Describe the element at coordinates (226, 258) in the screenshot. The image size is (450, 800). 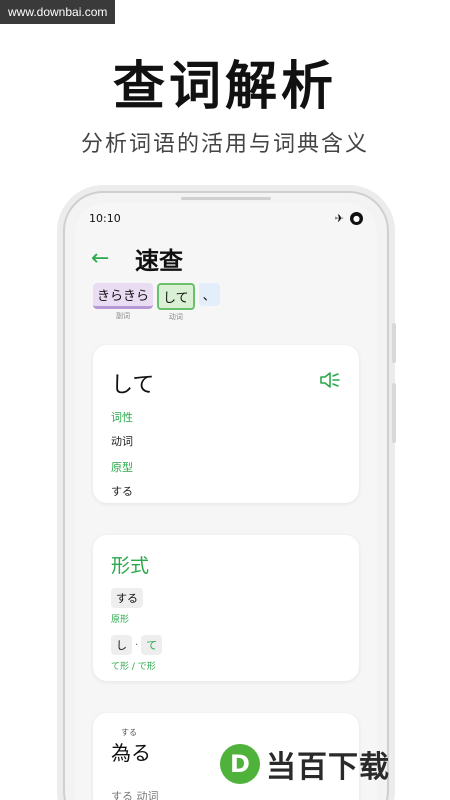
I see `app-bar: ← 速查` at that location.